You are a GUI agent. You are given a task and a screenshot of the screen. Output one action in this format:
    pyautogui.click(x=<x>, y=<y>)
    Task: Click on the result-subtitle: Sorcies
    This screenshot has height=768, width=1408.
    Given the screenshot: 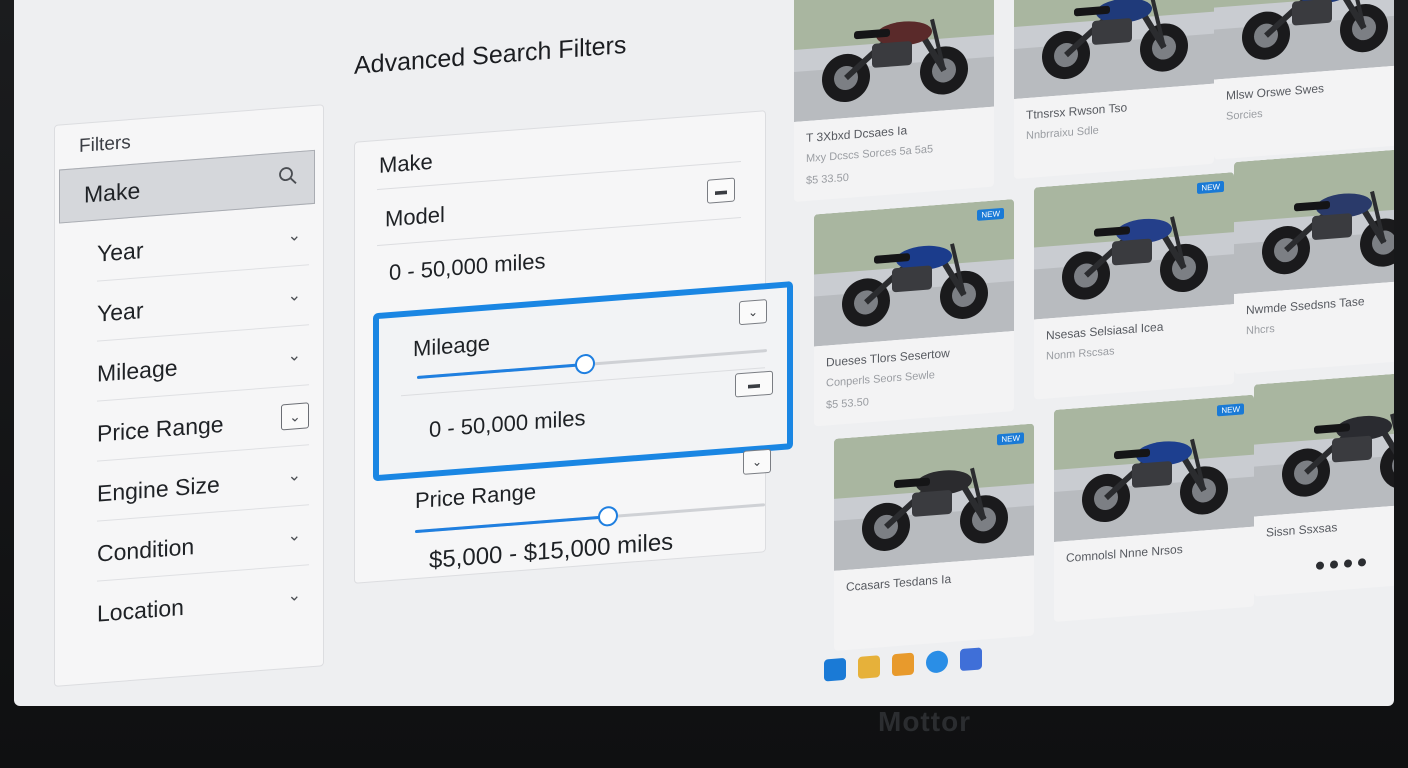 What is the action you would take?
    pyautogui.click(x=1244, y=115)
    